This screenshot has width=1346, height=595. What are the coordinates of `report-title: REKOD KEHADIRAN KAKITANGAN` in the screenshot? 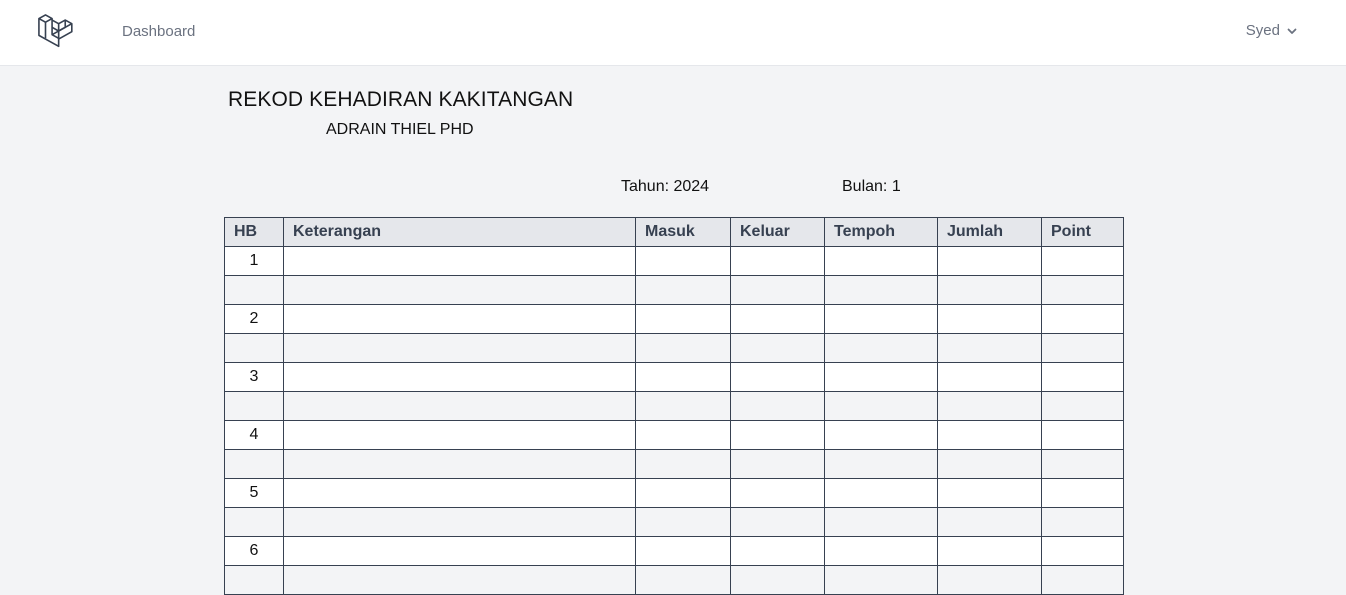 It's located at (401, 99).